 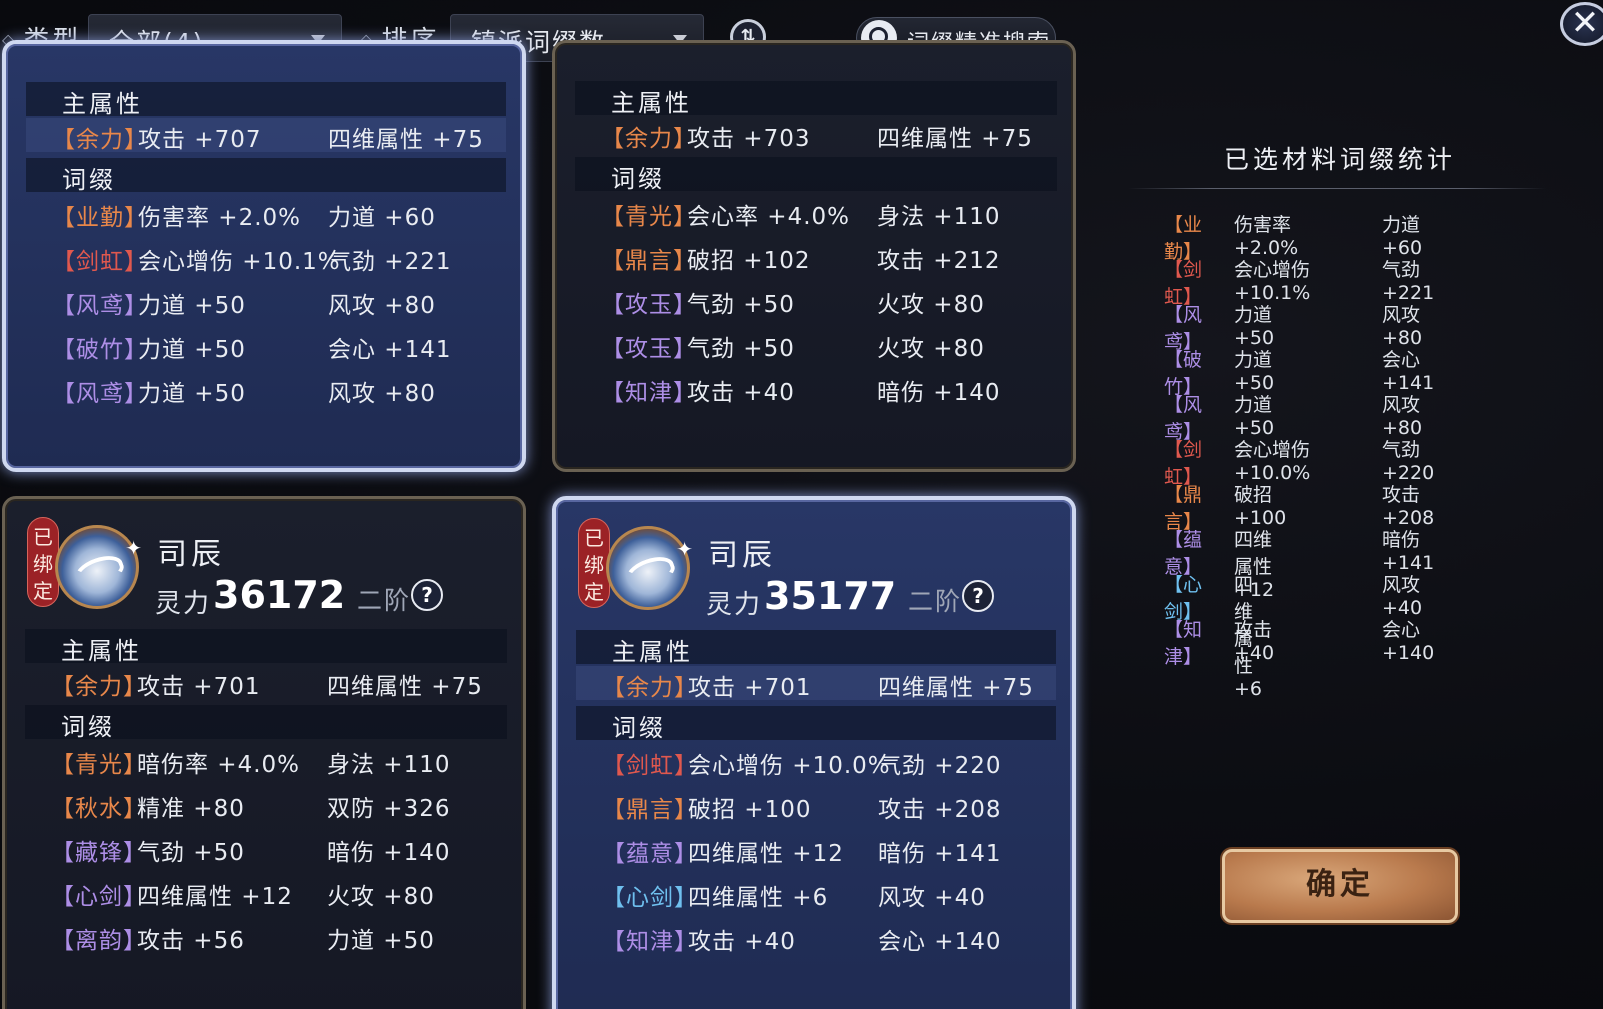 I want to click on affix-row: 【蕴意】 四维属性 +12 暗伤 +141, so click(x=802, y=854).